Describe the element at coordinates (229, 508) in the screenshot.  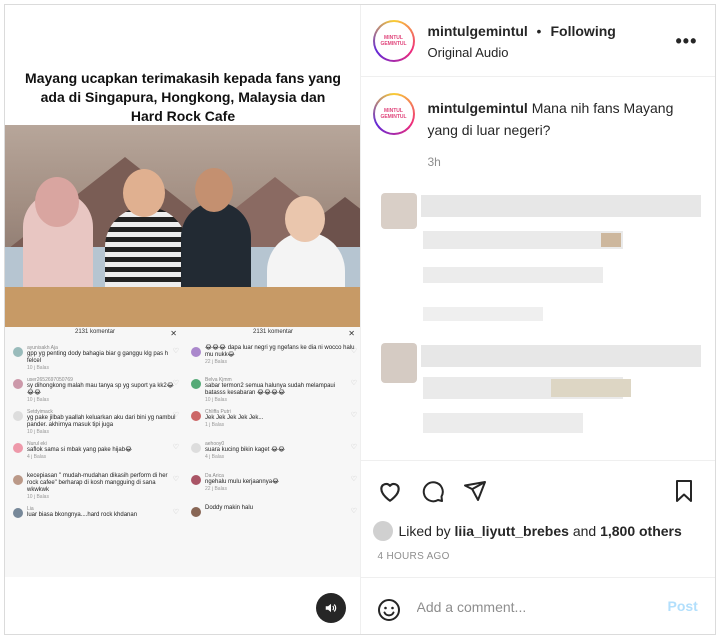
I see `comment-text: Doddy makin halu` at that location.